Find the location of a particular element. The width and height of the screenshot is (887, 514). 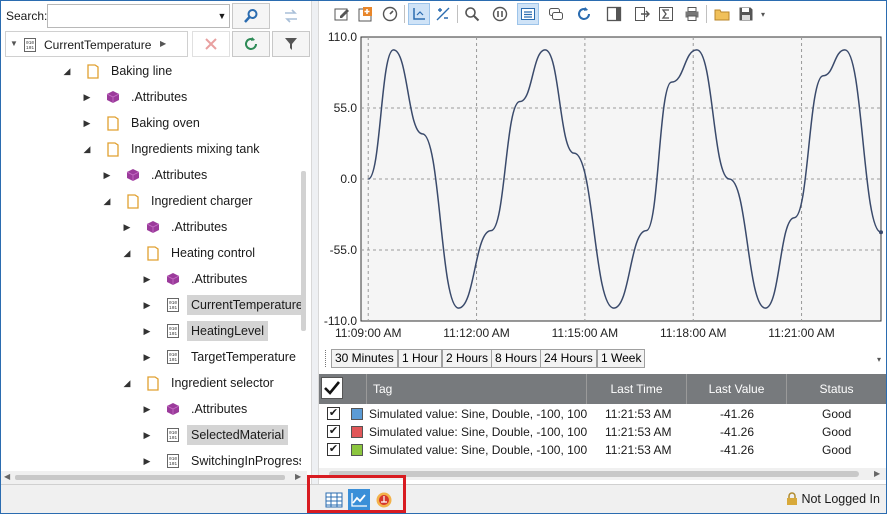

range-1-hour-button: 1 Hour is located at coordinates (420, 358).